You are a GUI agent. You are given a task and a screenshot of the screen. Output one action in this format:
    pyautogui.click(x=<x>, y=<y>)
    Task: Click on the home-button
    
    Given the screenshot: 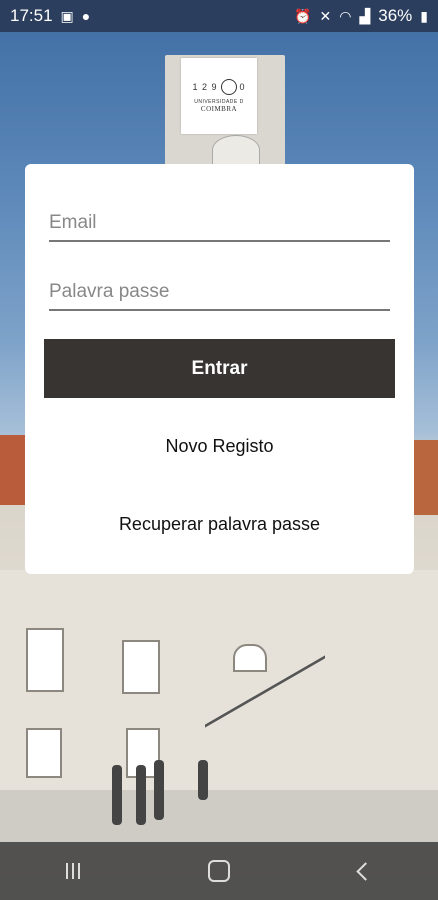 What is the action you would take?
    pyautogui.click(x=219, y=871)
    